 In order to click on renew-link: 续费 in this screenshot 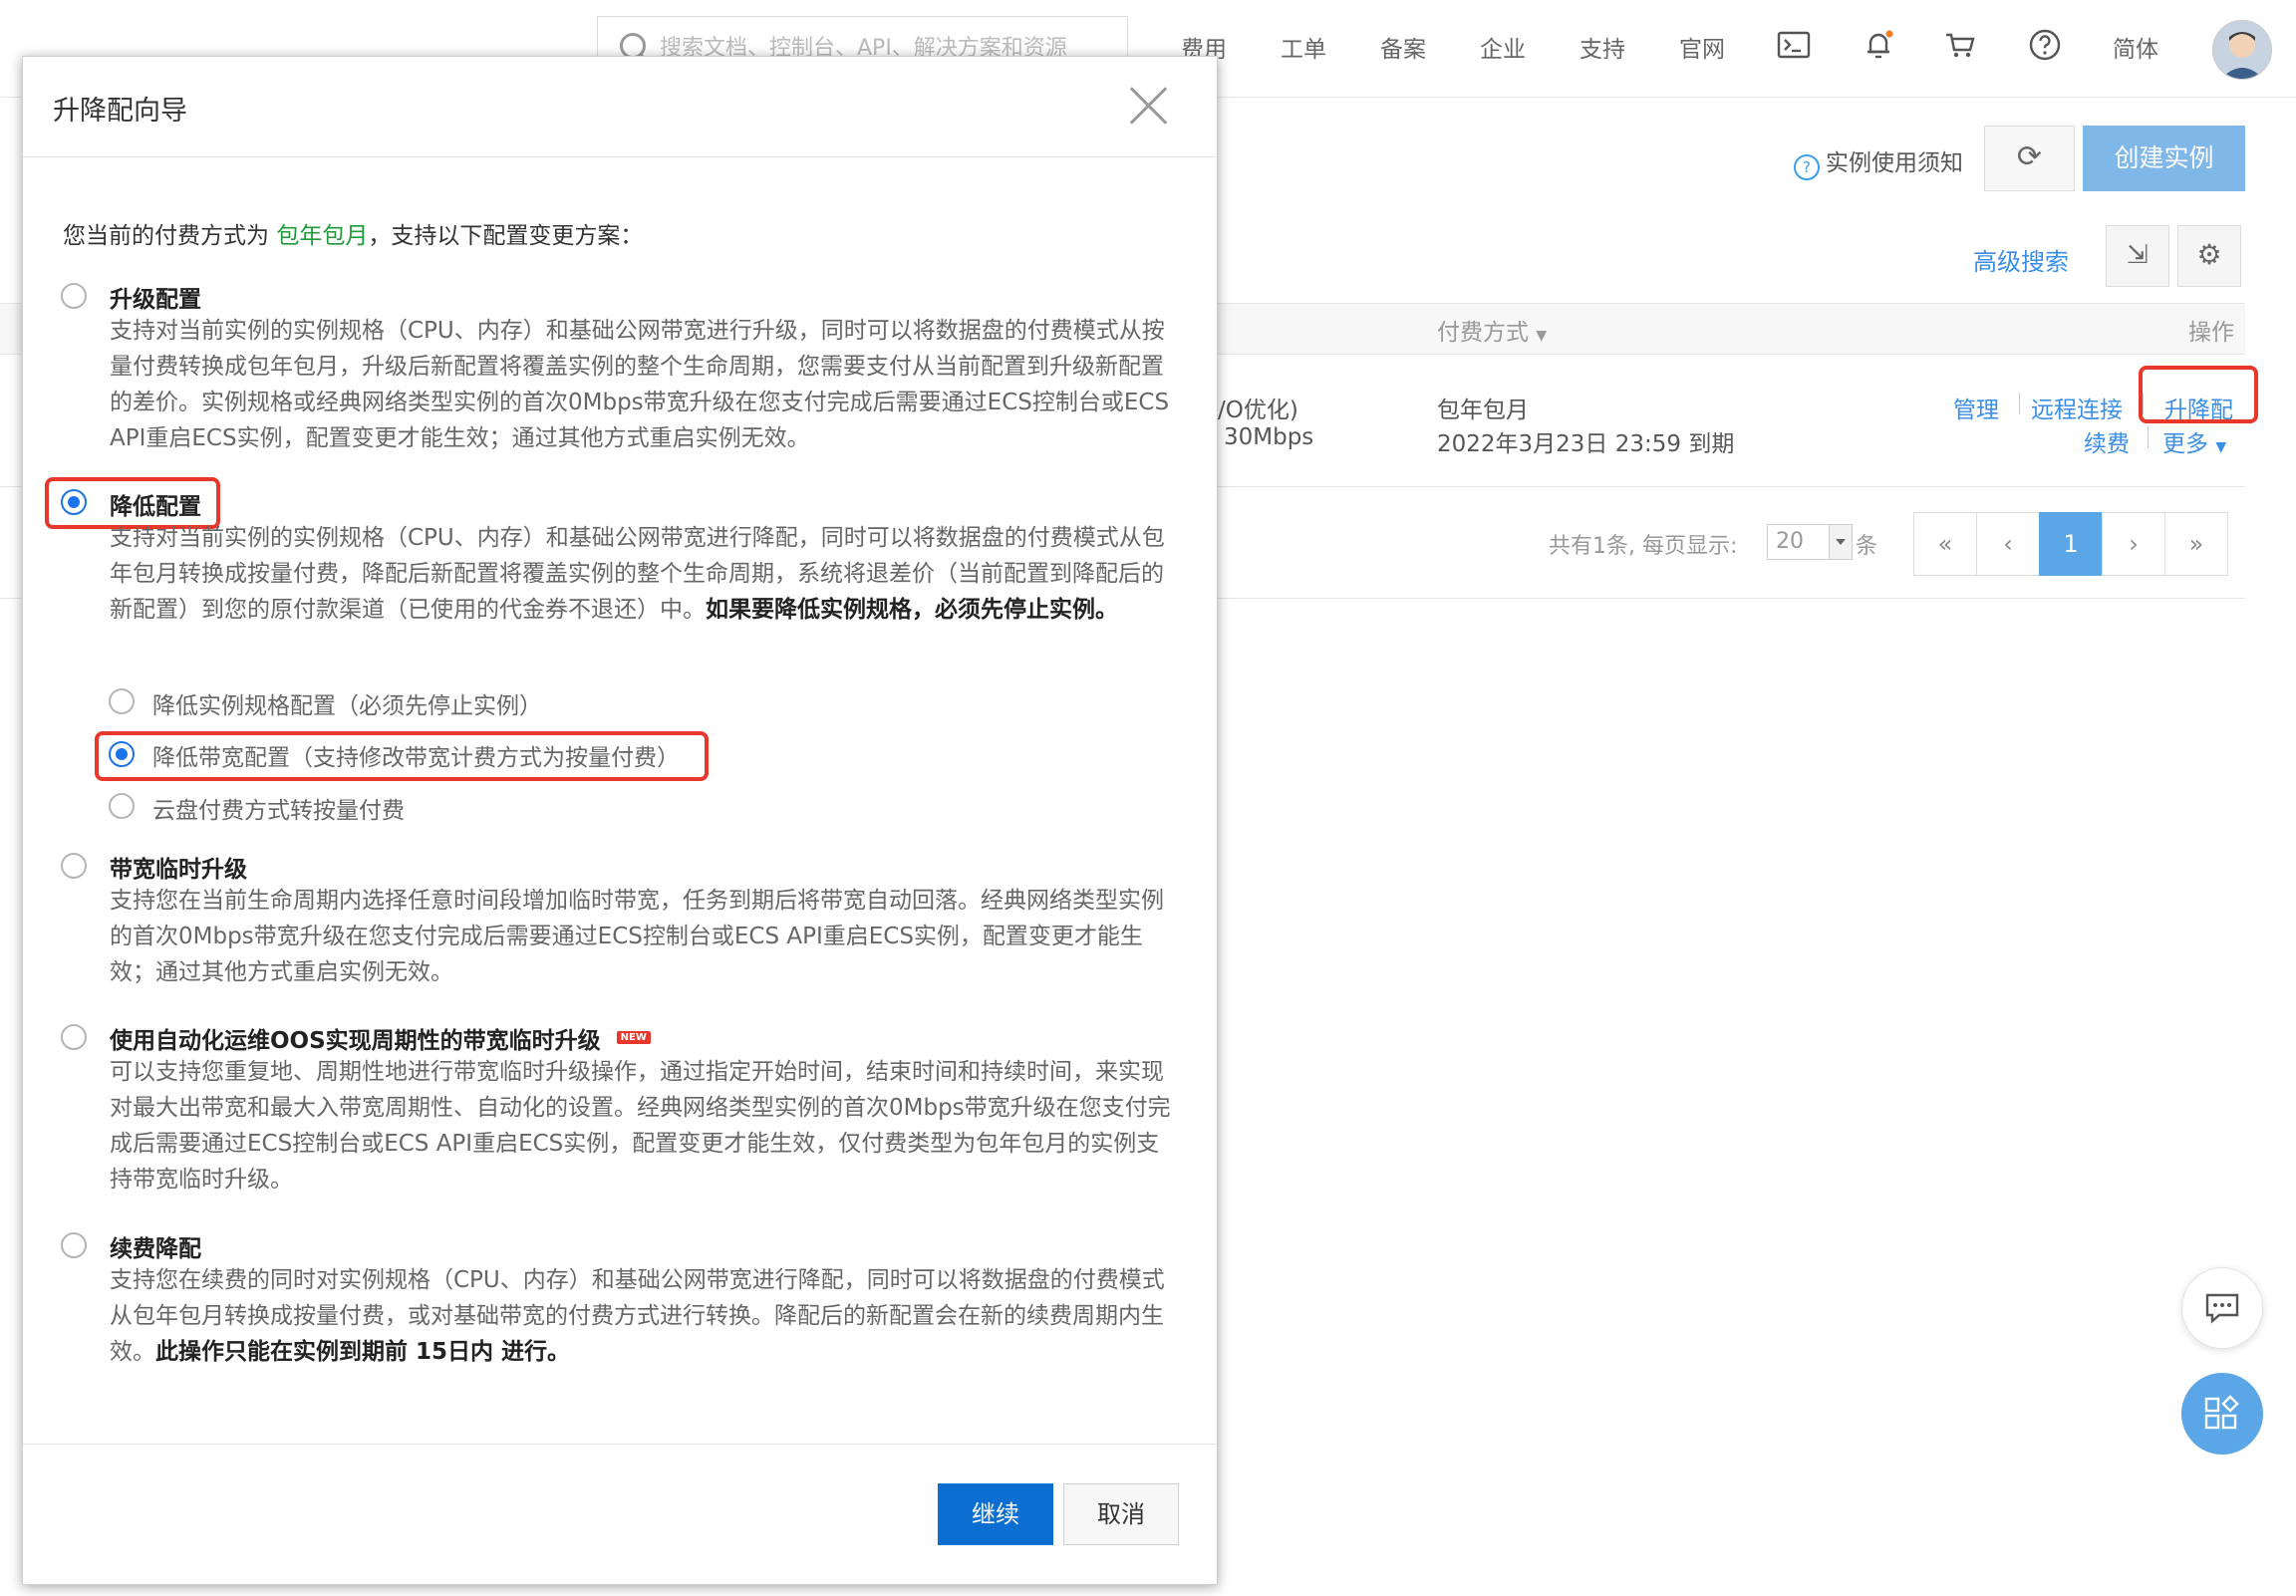, I will do `click(2107, 441)`.